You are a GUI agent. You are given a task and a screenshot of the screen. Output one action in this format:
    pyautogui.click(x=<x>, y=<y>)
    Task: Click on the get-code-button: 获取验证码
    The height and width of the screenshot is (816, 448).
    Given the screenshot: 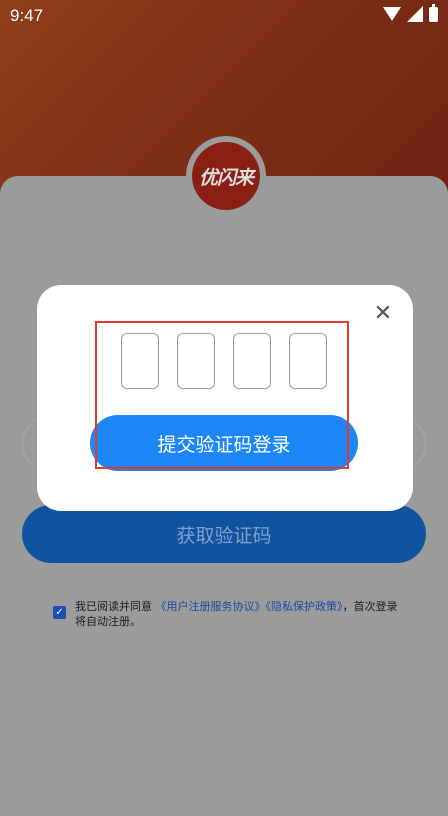 What is the action you would take?
    pyautogui.click(x=224, y=534)
    